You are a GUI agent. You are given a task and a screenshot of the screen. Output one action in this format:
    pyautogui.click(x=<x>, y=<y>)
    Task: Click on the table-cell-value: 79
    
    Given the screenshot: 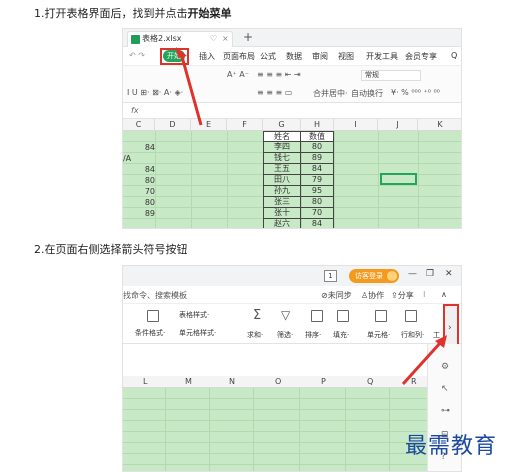 What is the action you would take?
    pyautogui.click(x=317, y=180)
    